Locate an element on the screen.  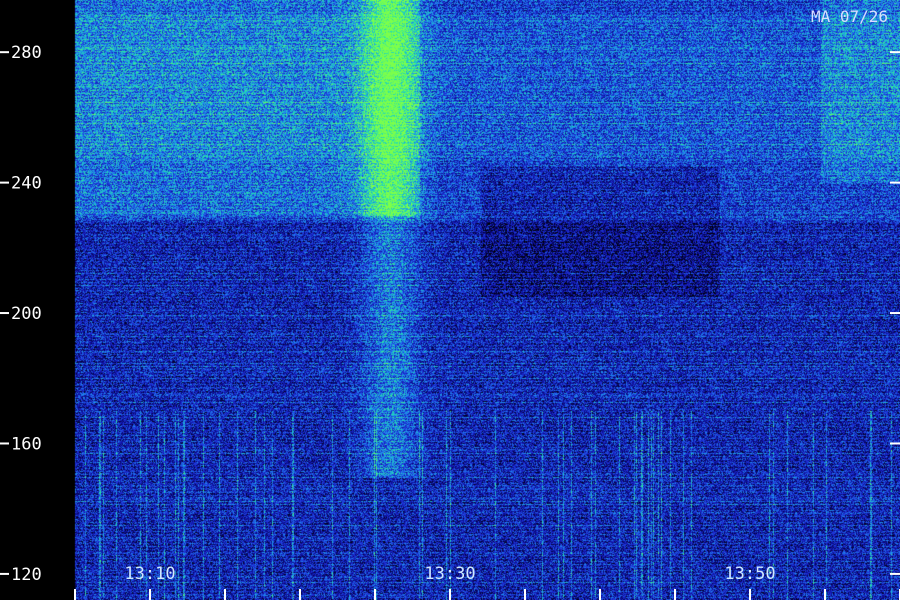
y-axis-left: 120 160 200 240 280 is located at coordinates (21, 314).